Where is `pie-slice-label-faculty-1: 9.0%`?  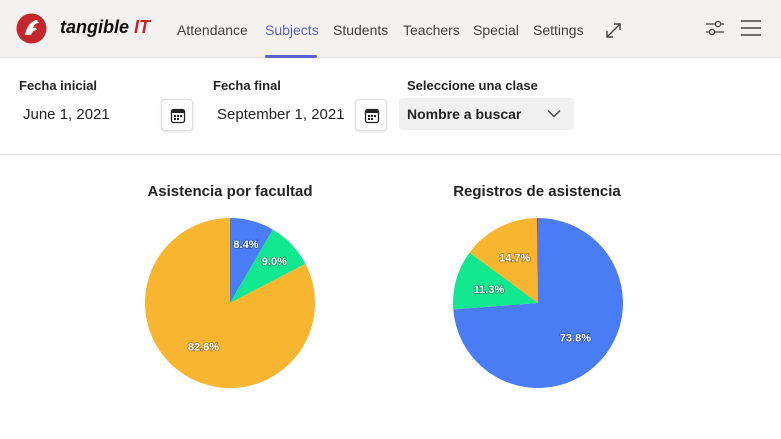
pie-slice-label-faculty-1: 9.0% is located at coordinates (274, 262).